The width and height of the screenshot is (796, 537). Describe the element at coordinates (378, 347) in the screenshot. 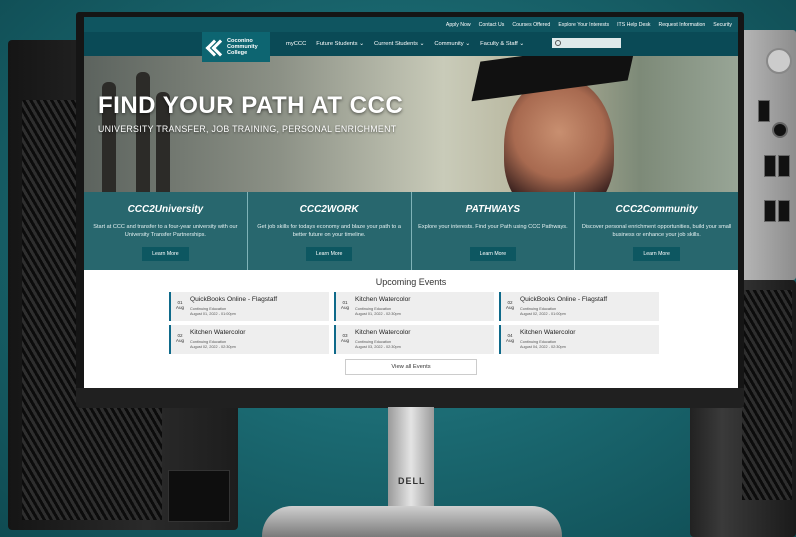

I see `event-time: August 03, 2022 - 02:30pm` at that location.